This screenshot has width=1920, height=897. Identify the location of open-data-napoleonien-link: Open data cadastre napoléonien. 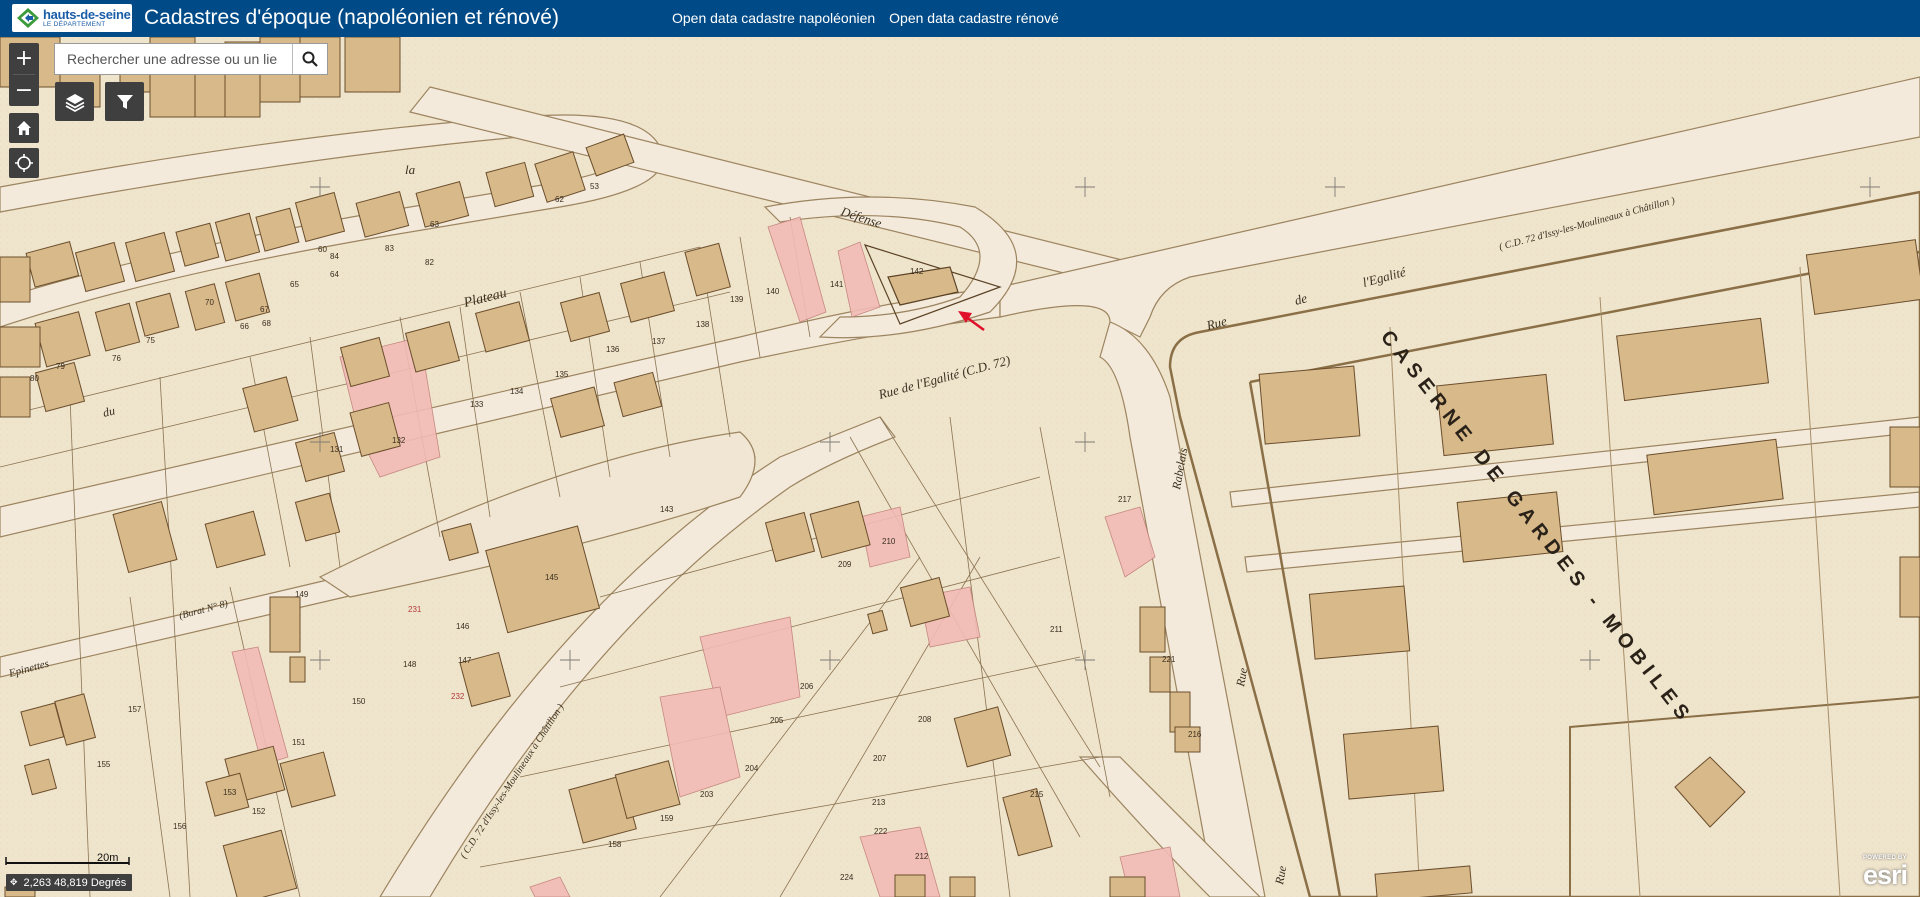
(773, 18).